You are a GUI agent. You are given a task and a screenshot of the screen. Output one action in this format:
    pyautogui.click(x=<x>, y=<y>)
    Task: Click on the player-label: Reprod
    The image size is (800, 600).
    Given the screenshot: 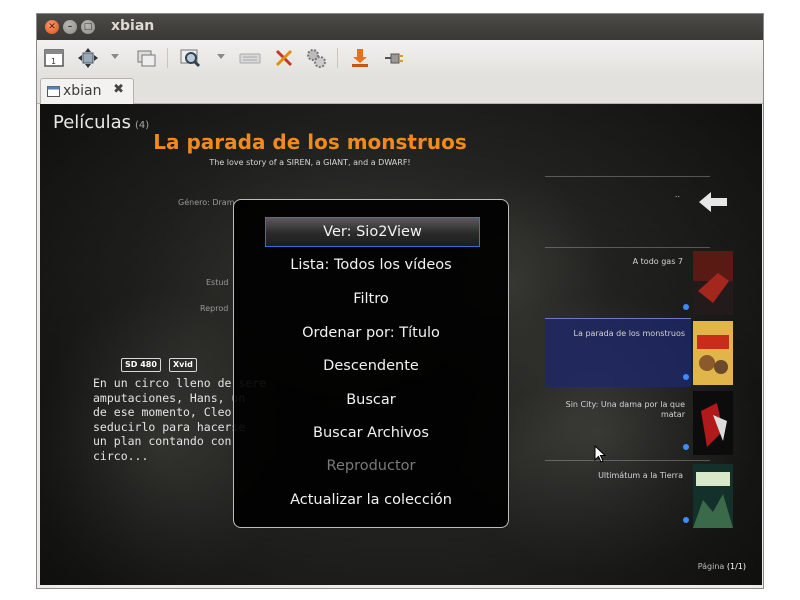 What is the action you would take?
    pyautogui.click(x=214, y=308)
    